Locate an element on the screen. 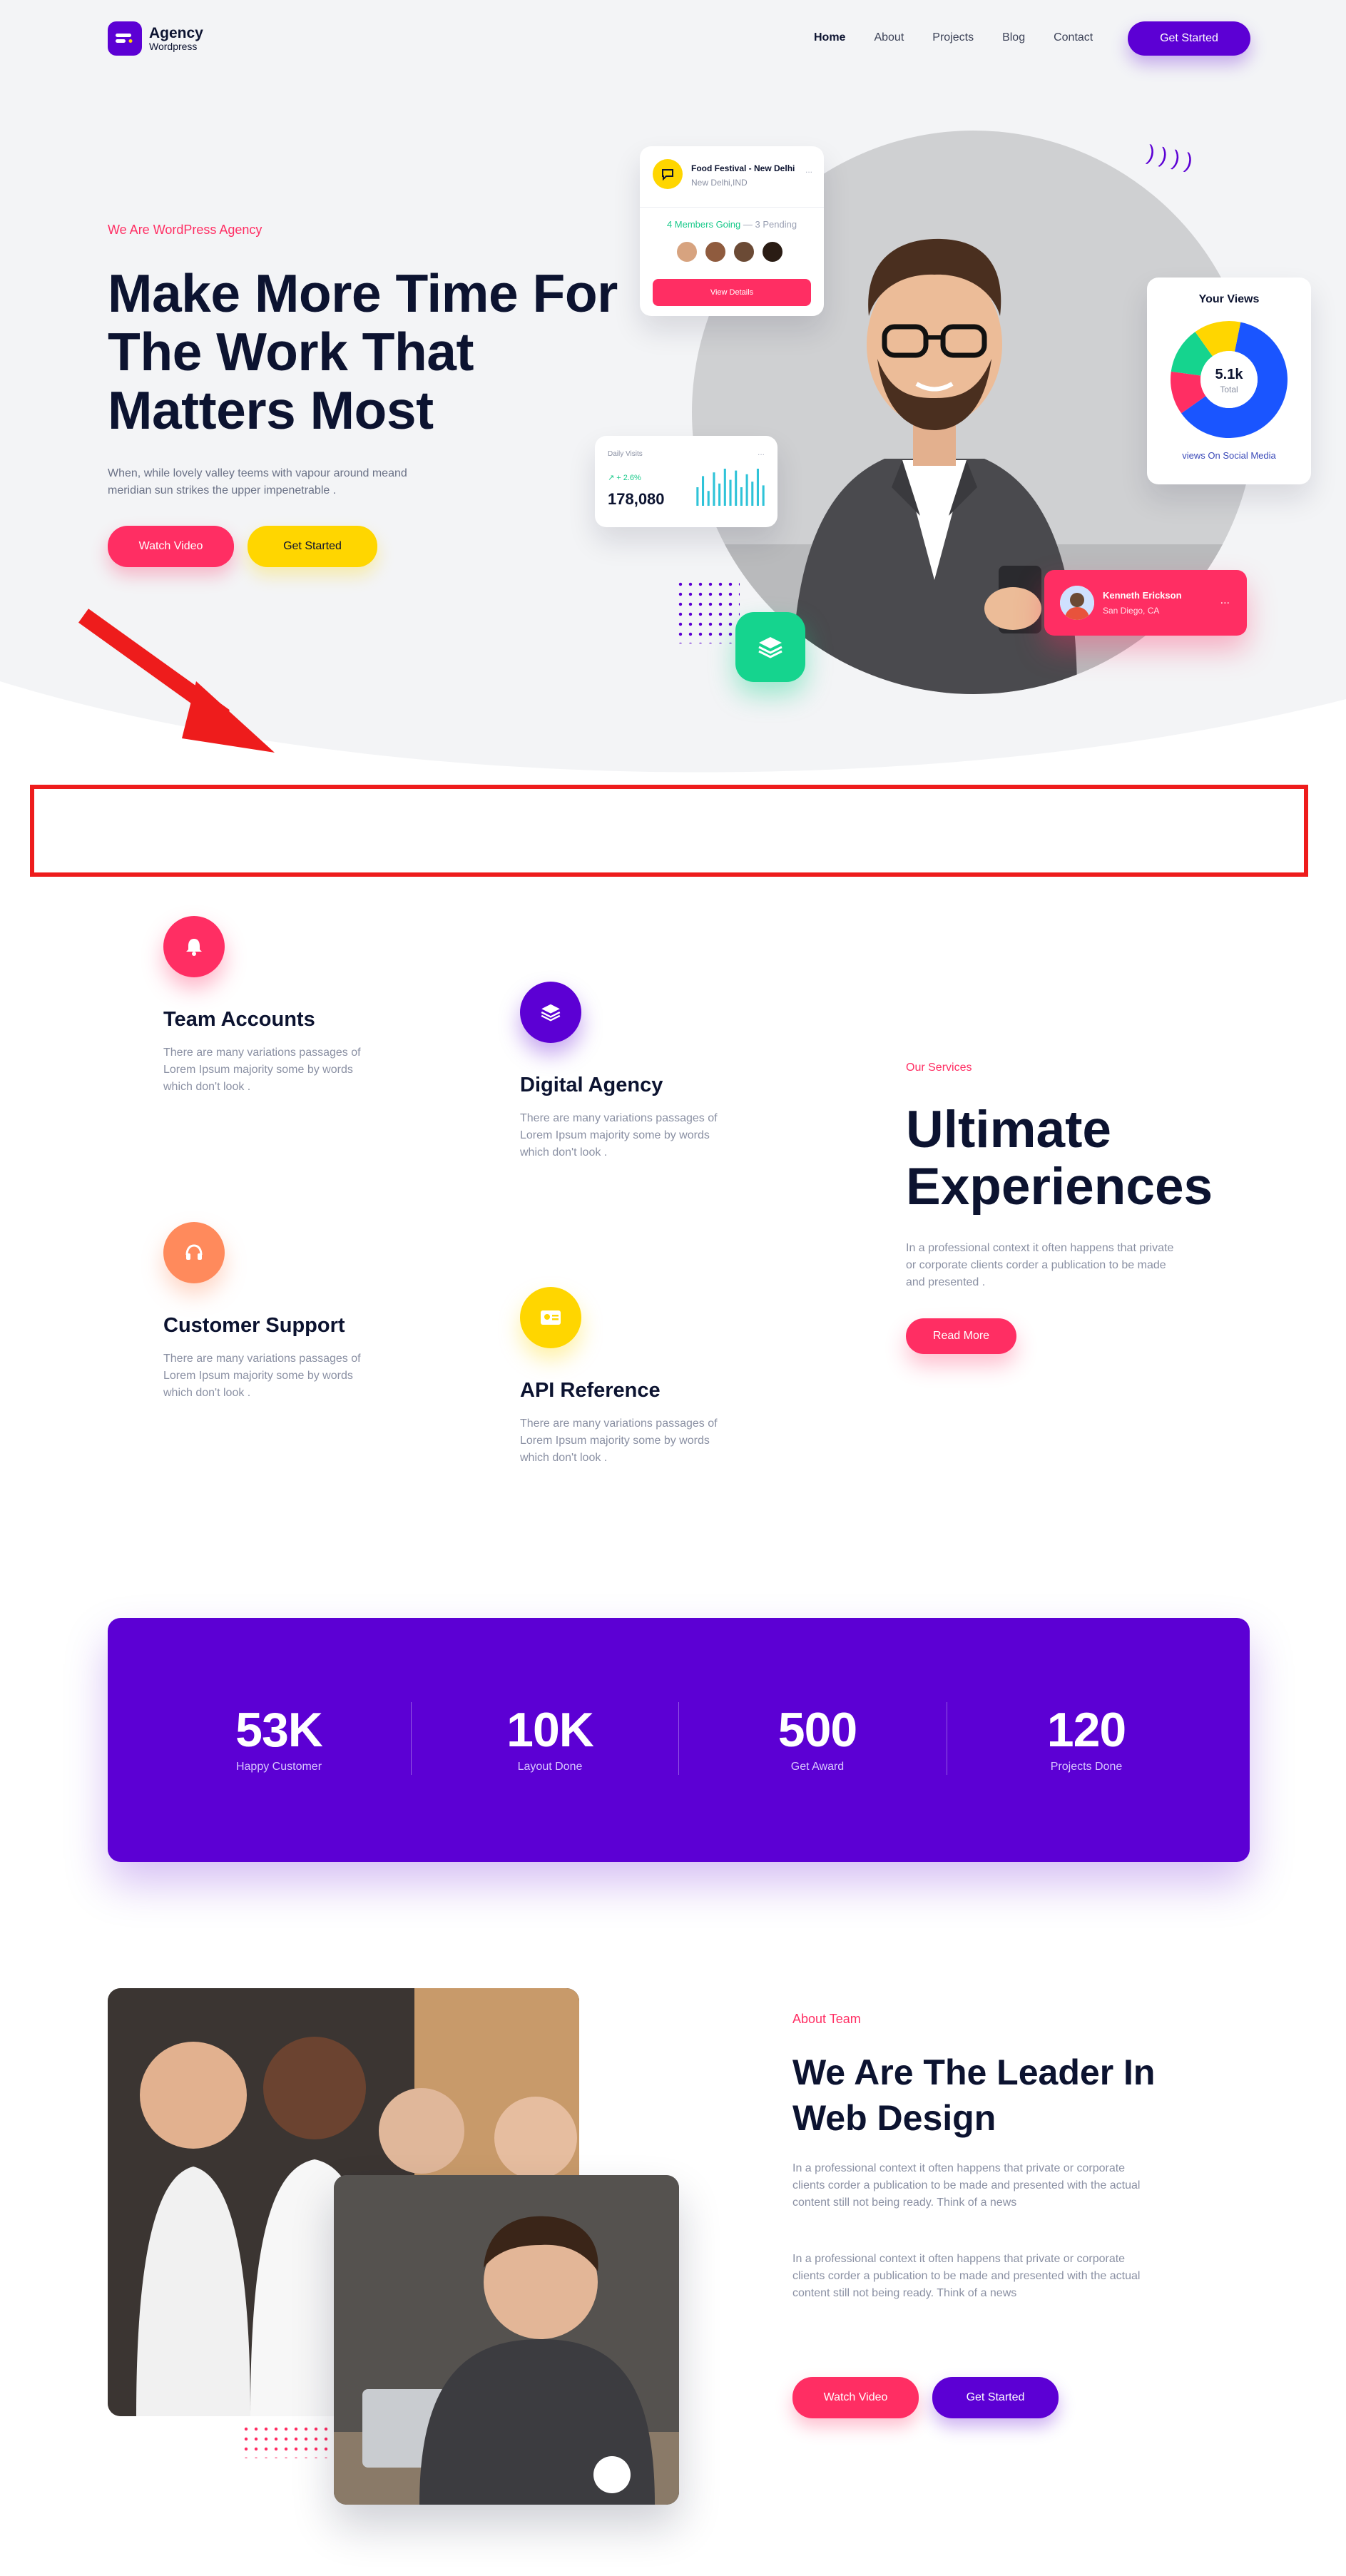 Image resolution: width=1346 pixels, height=2576 pixels. event-members: 4 Members Going — 3 Pending is located at coordinates (732, 224).